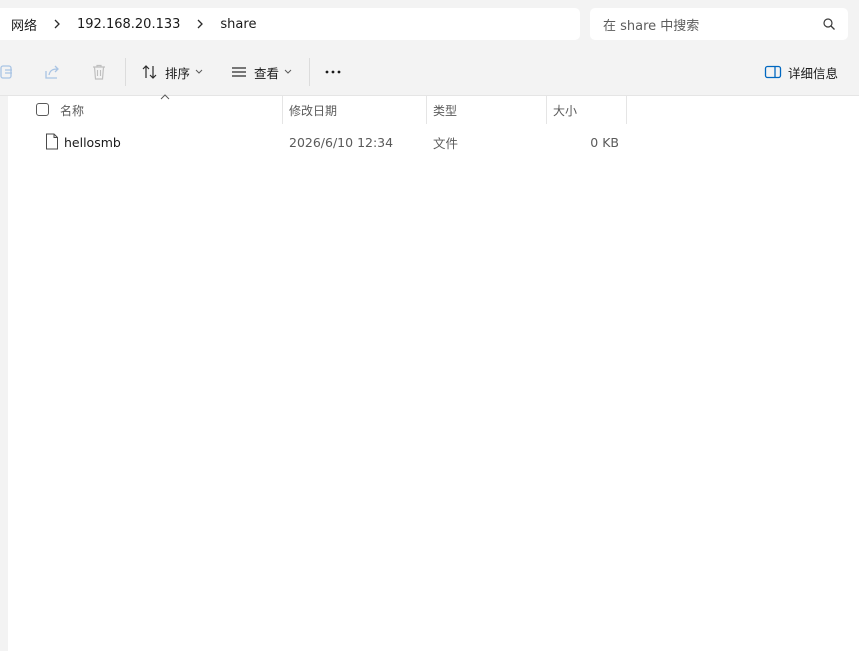  What do you see at coordinates (813, 73) in the screenshot?
I see `details-pane-label: 详细信息` at bounding box center [813, 73].